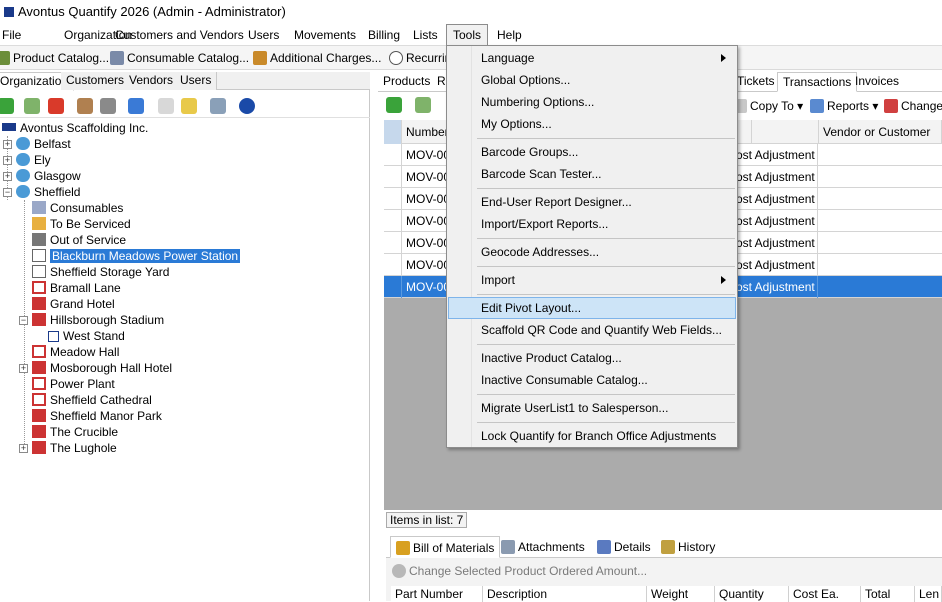 Image resolution: width=942 pixels, height=602 pixels. What do you see at coordinates (606, 422) in the screenshot?
I see `menu-separator` at bounding box center [606, 422].